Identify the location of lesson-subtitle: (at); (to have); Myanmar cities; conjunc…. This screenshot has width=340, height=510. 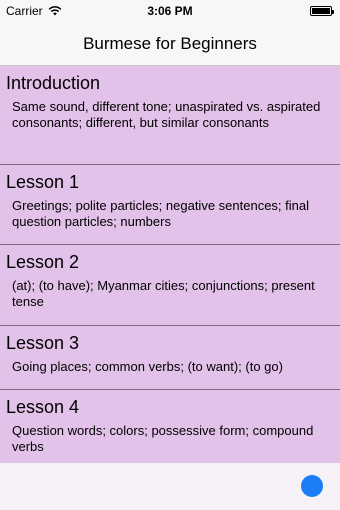
(163, 293).